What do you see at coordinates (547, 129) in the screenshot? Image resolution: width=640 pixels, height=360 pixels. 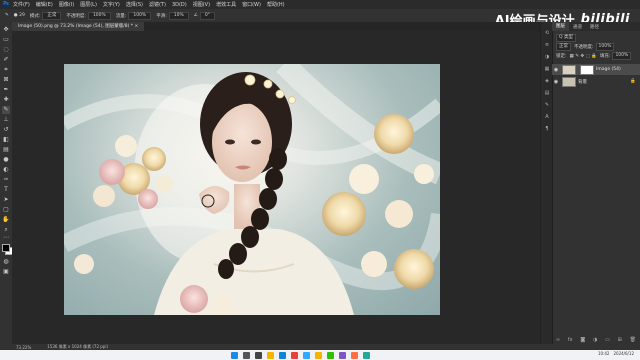 I see `paragraph-panel-icon: ¶` at bounding box center [547, 129].